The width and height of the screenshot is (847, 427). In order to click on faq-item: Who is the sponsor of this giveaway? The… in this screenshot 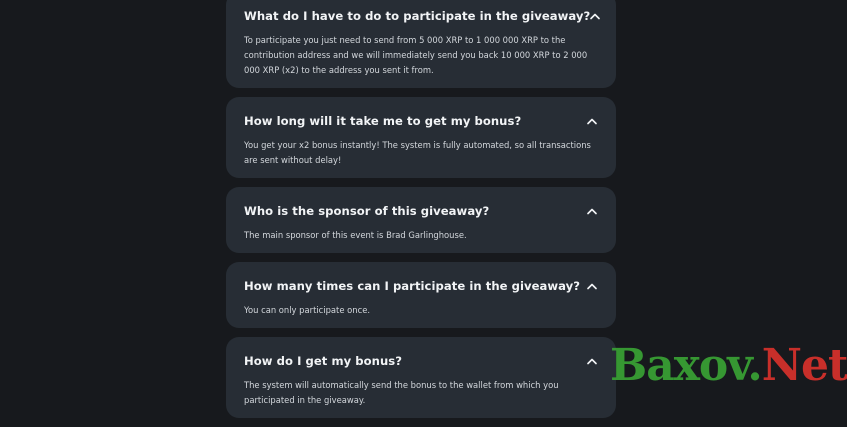, I will do `click(421, 220)`.